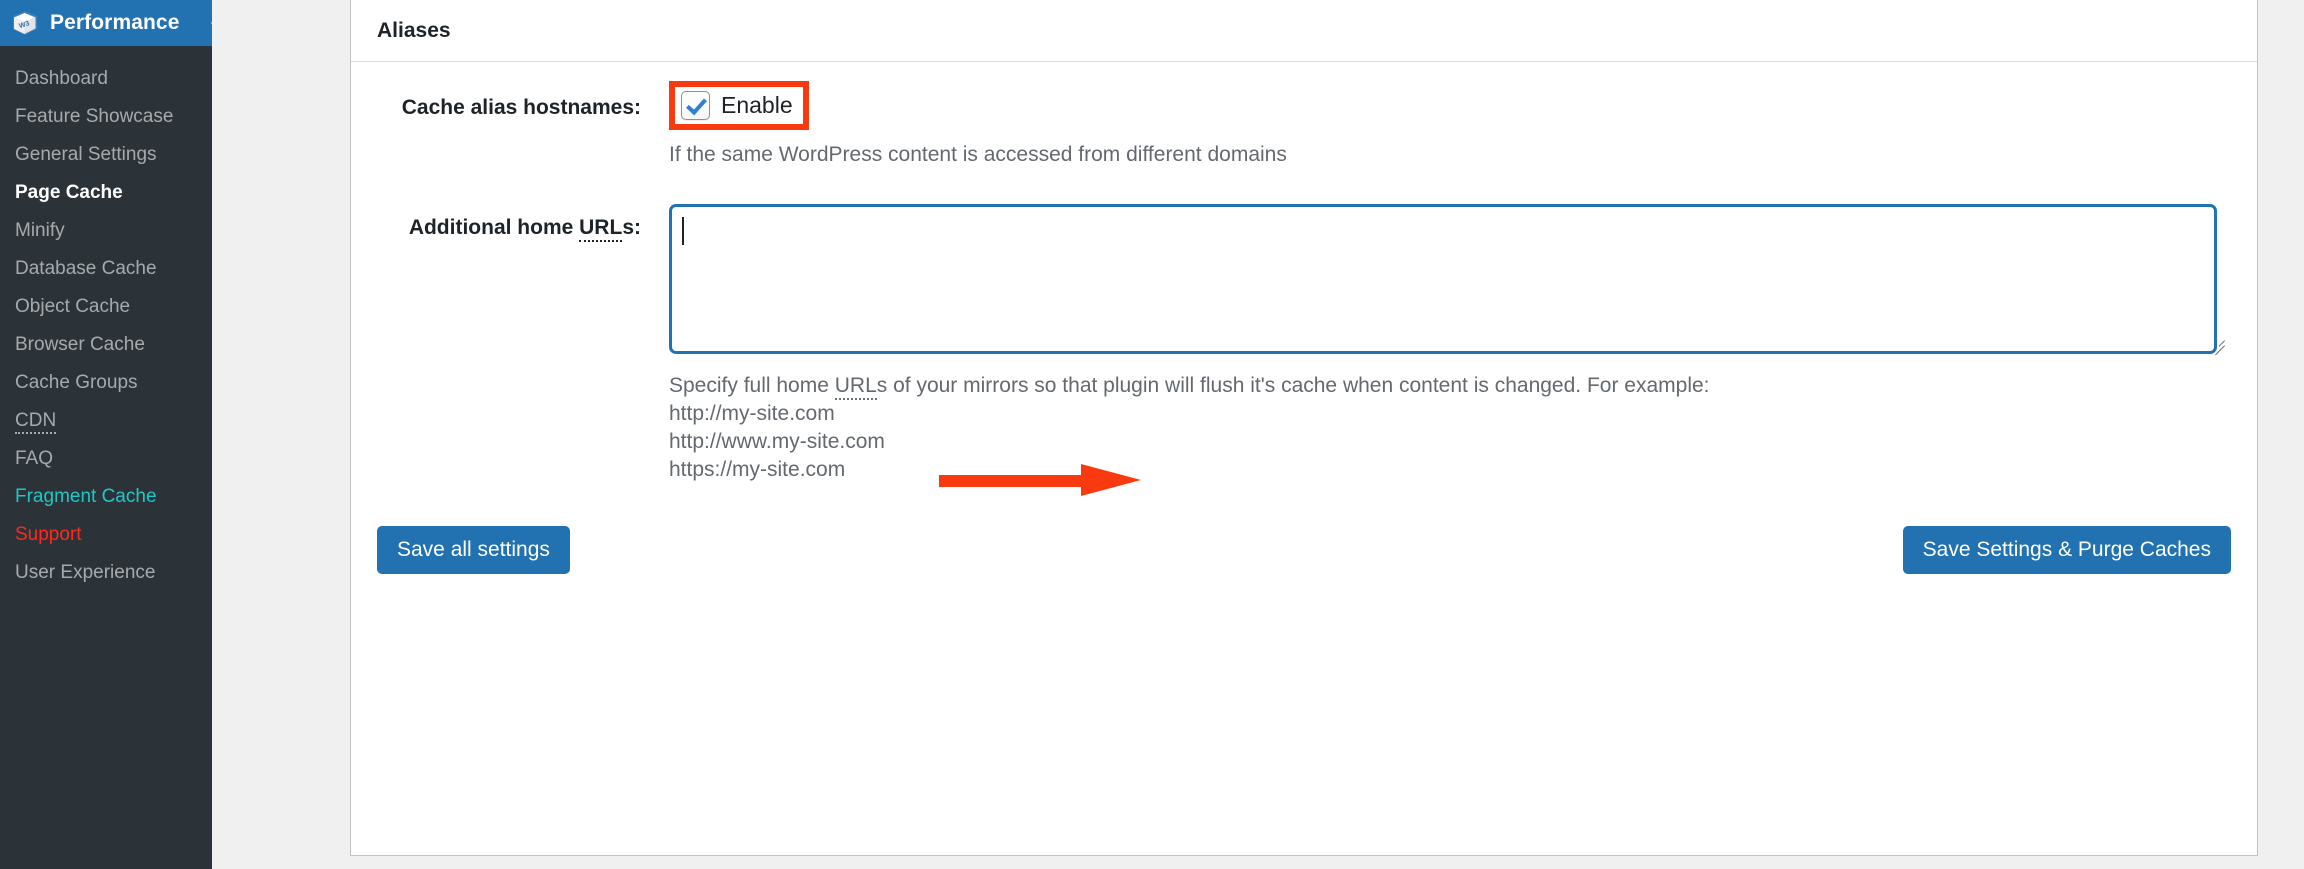 The image size is (2304, 869). Describe the element at coordinates (106, 421) in the screenshot. I see `sidebar-item-cdn: CDN` at that location.